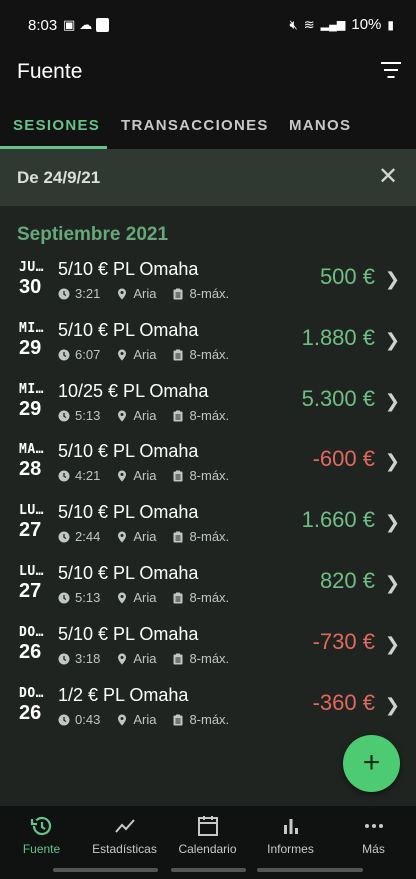  I want to click on session-meta: 2:44 Aria 8-máx., so click(143, 536).